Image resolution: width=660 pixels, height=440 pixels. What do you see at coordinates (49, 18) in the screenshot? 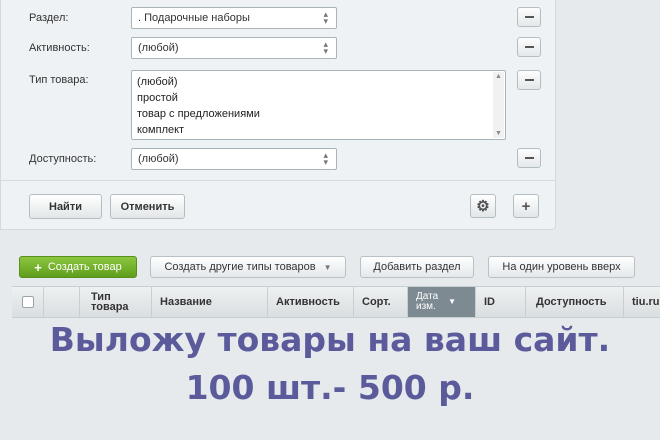
I see `section-label: Раздел:` at bounding box center [49, 18].